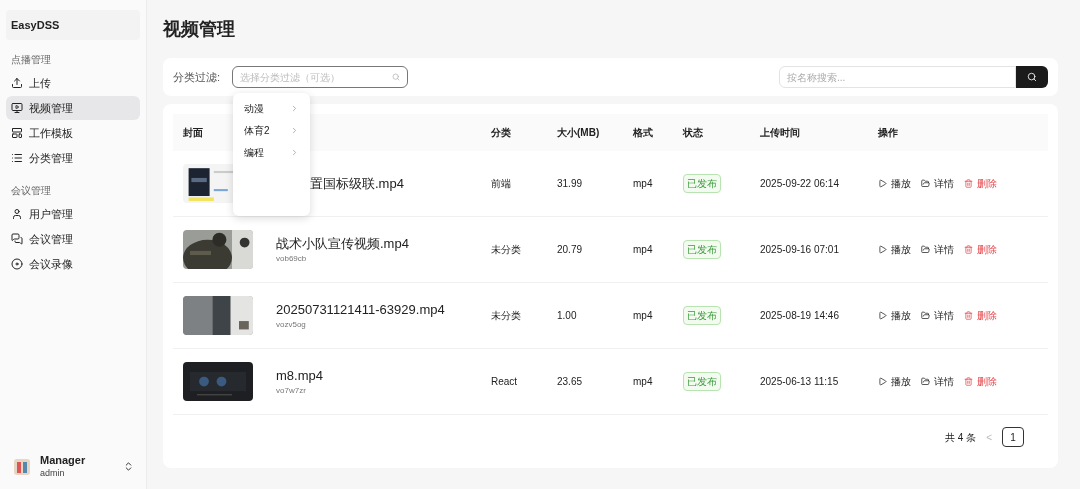 This screenshot has height=489, width=1080. Describe the element at coordinates (271, 130) in the screenshot. I see `dropdown-option: 体育2` at that location.